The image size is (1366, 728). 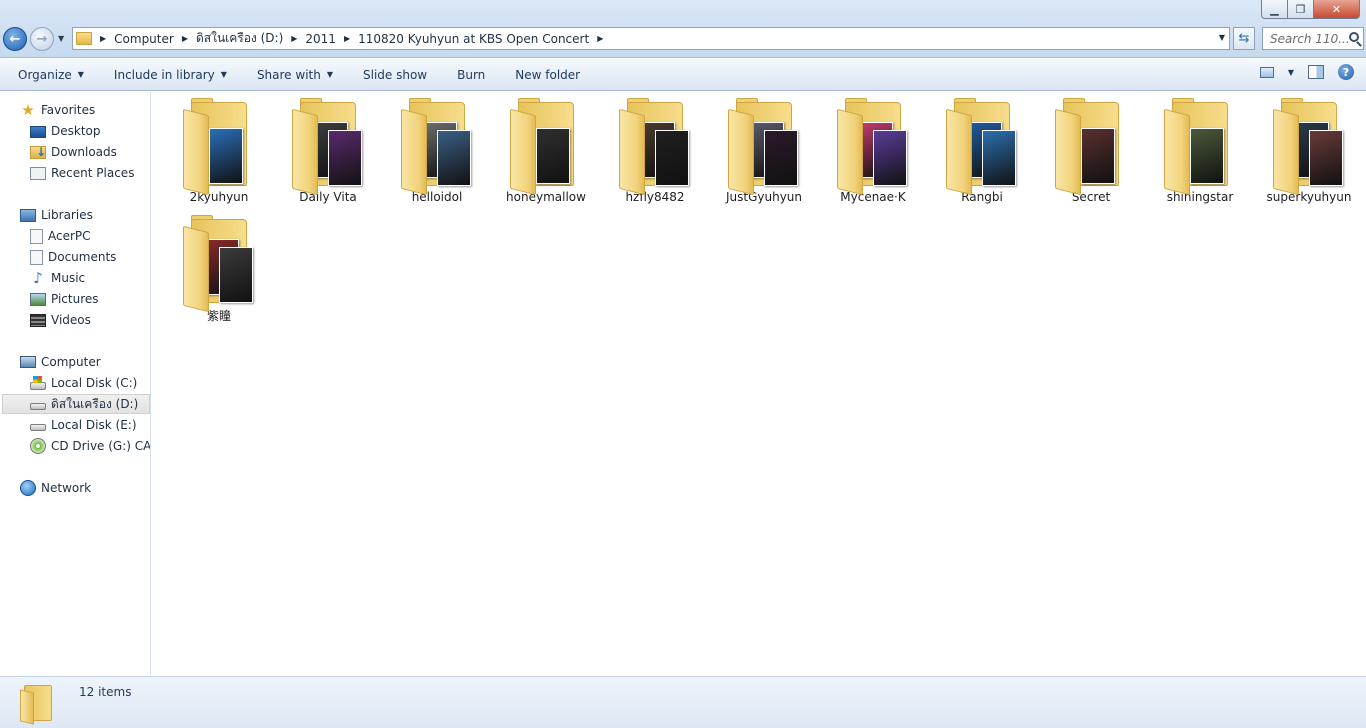 I want to click on nav-drive-g: CD Drive (G:) CAT CD, so click(x=90, y=446).